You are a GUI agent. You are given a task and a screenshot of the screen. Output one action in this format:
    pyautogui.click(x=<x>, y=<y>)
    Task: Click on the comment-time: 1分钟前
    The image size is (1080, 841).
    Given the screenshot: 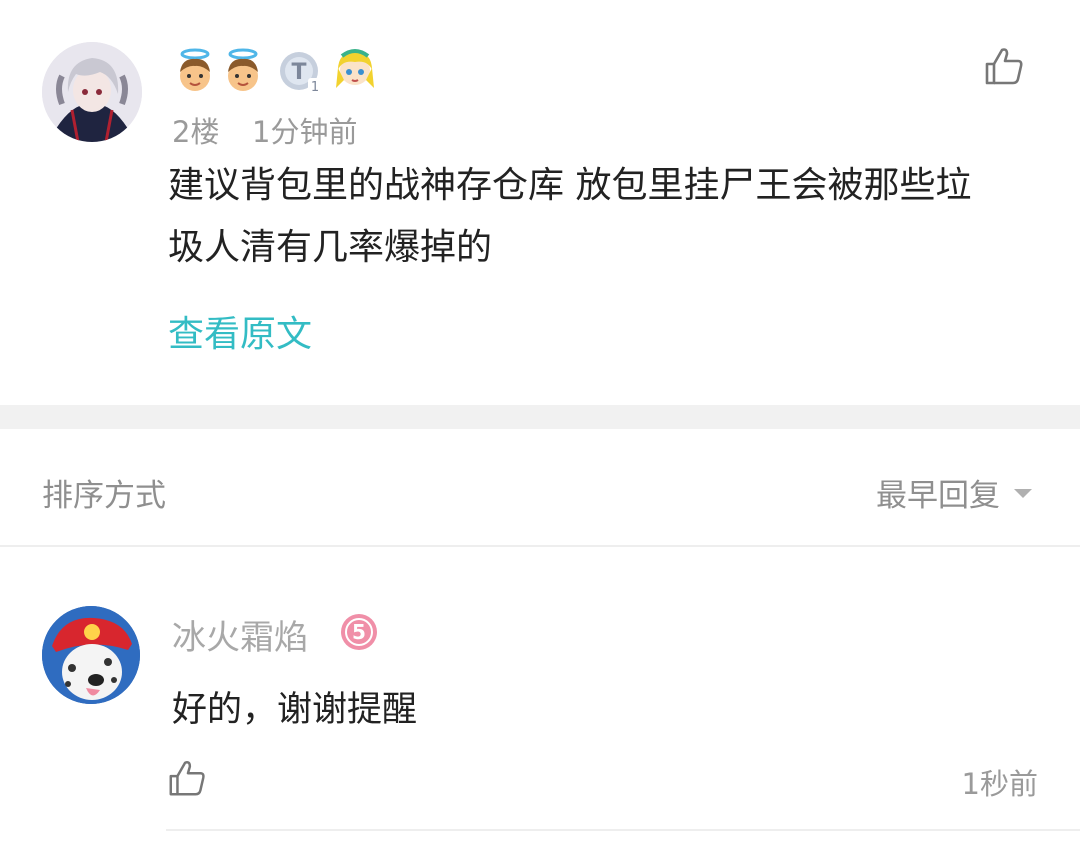 What is the action you would take?
    pyautogui.click(x=305, y=132)
    